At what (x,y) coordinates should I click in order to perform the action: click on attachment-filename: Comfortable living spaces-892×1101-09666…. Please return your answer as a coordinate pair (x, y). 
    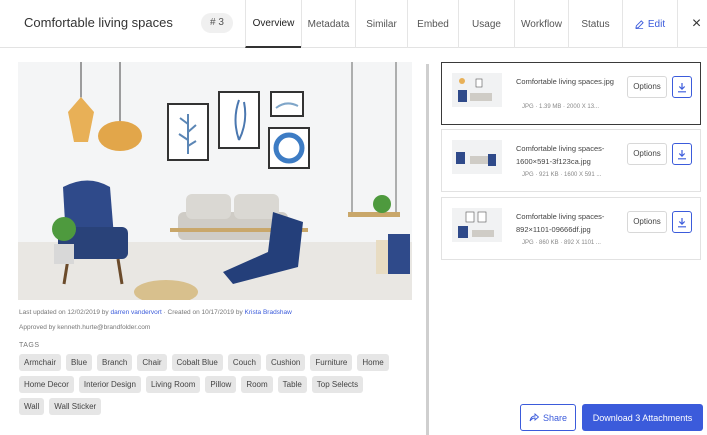
    Looking at the image, I should click on (560, 223).